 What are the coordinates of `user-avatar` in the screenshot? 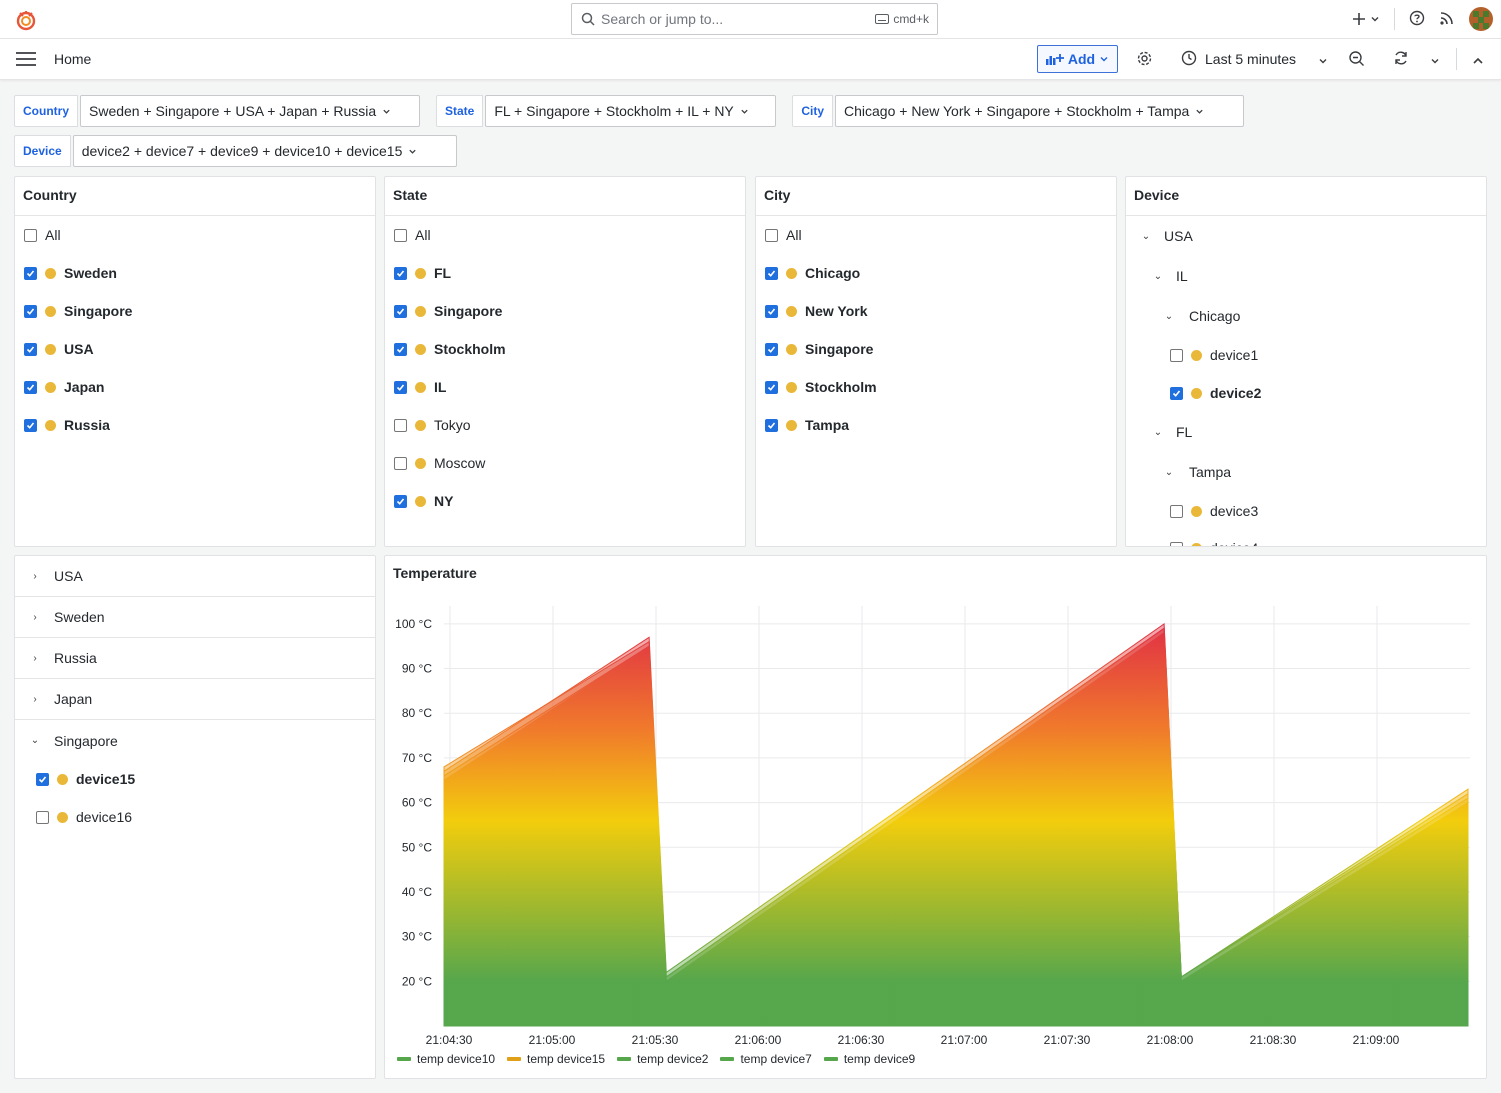 It's located at (1481, 19).